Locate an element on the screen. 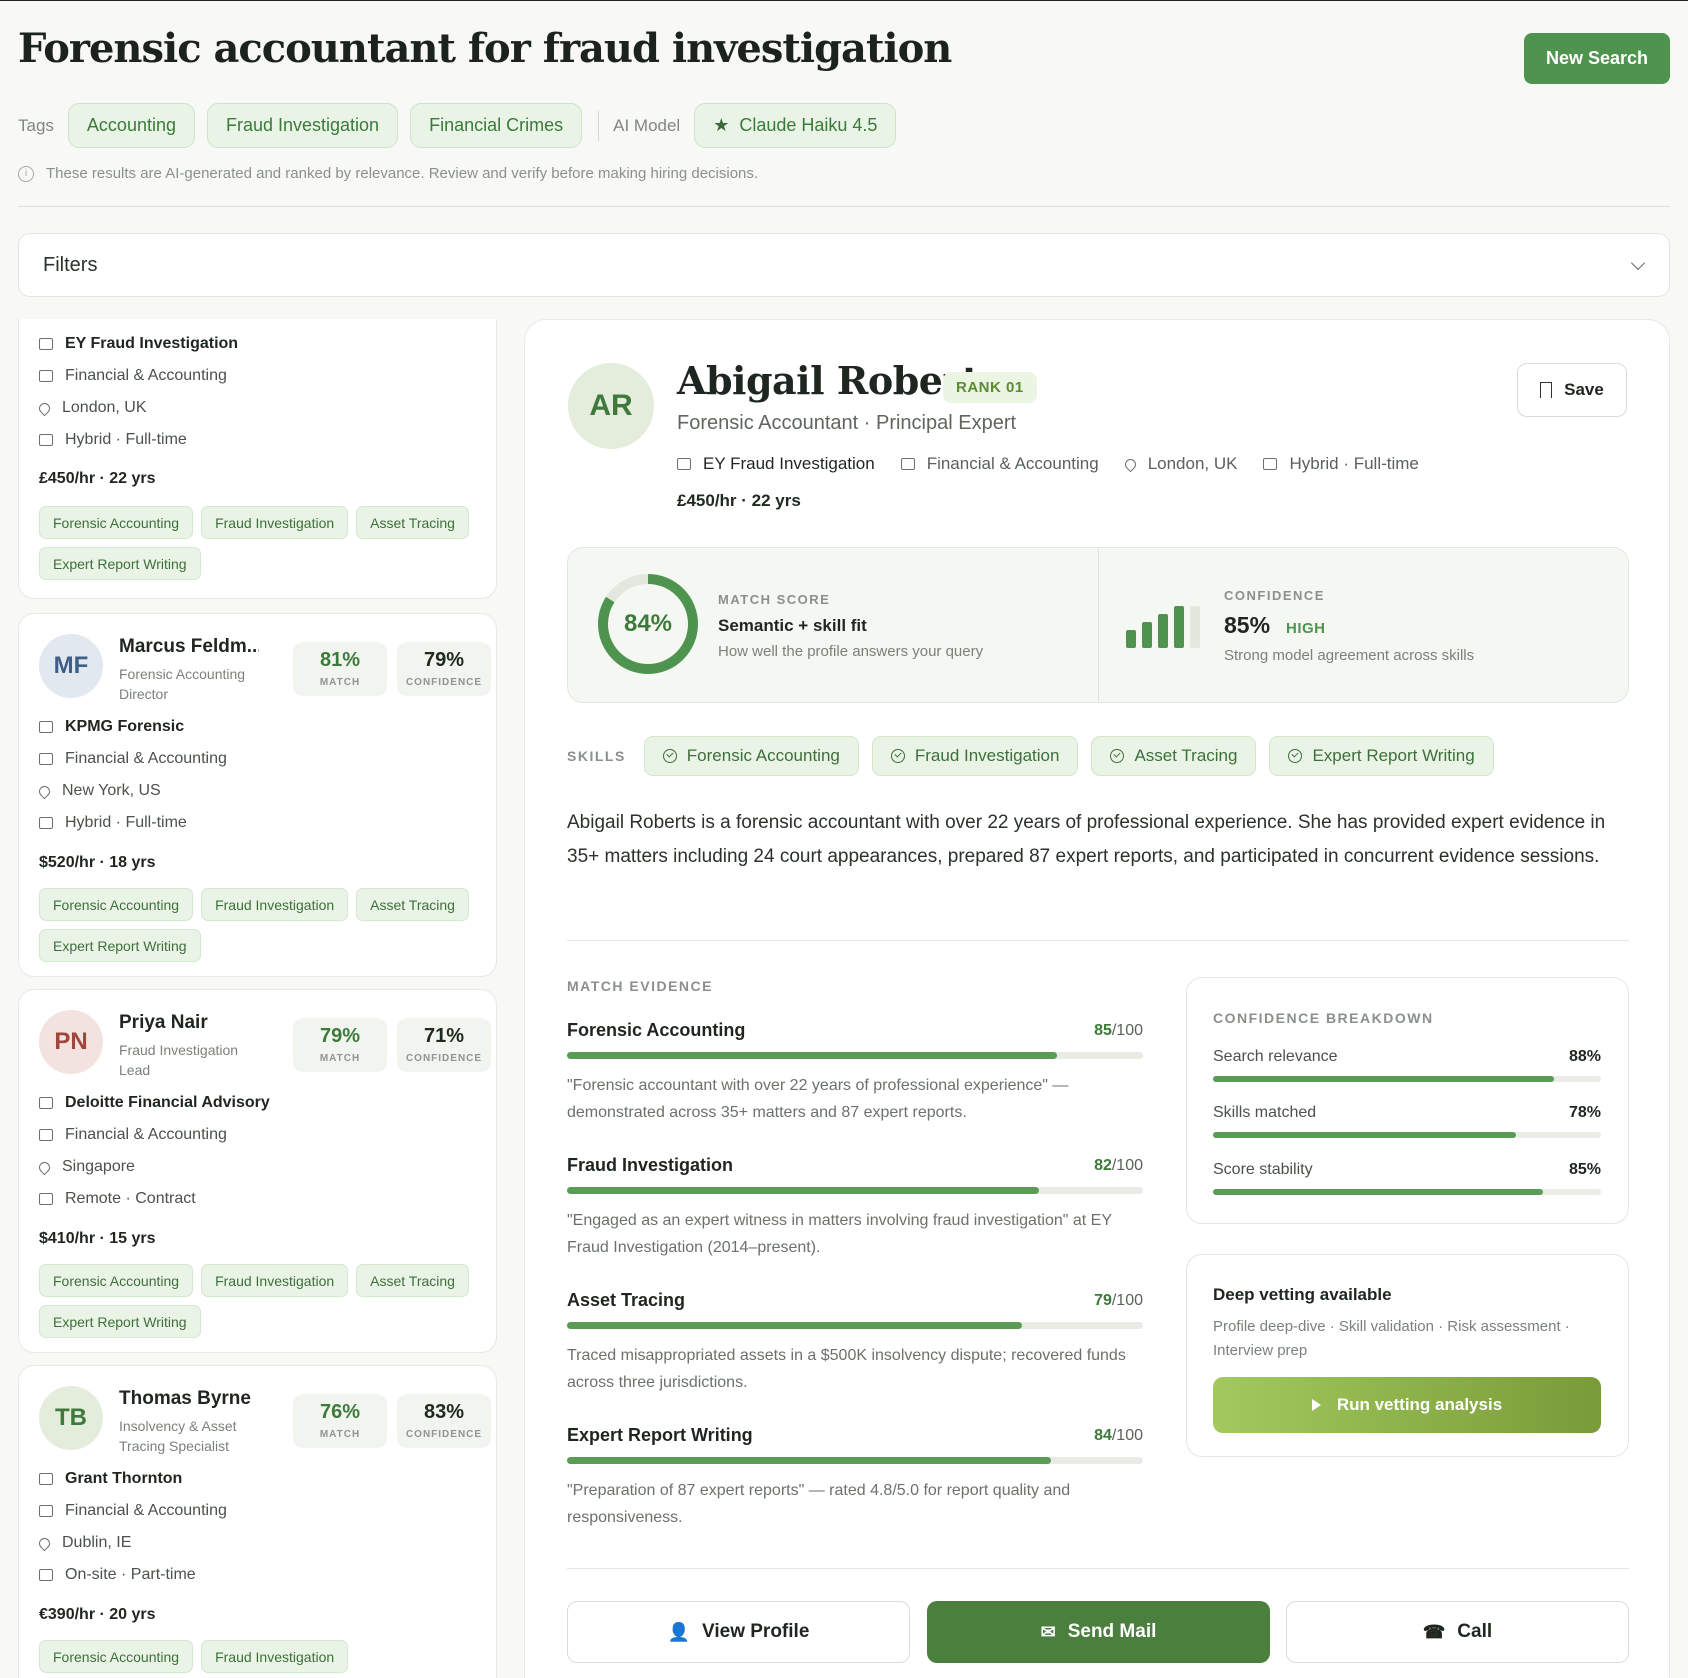 Image resolution: width=1688 pixels, height=1678 pixels. location-text: Singapore is located at coordinates (98, 1166).